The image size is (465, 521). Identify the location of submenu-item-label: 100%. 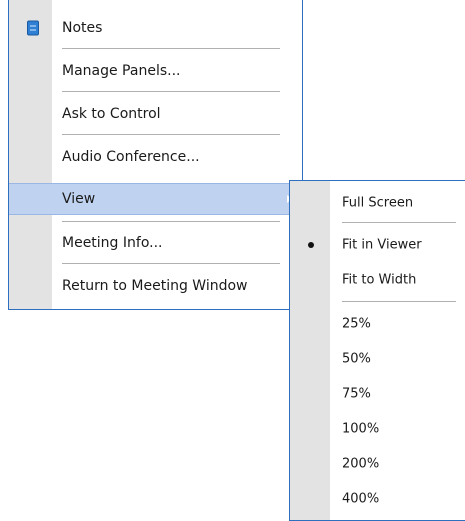
(361, 429).